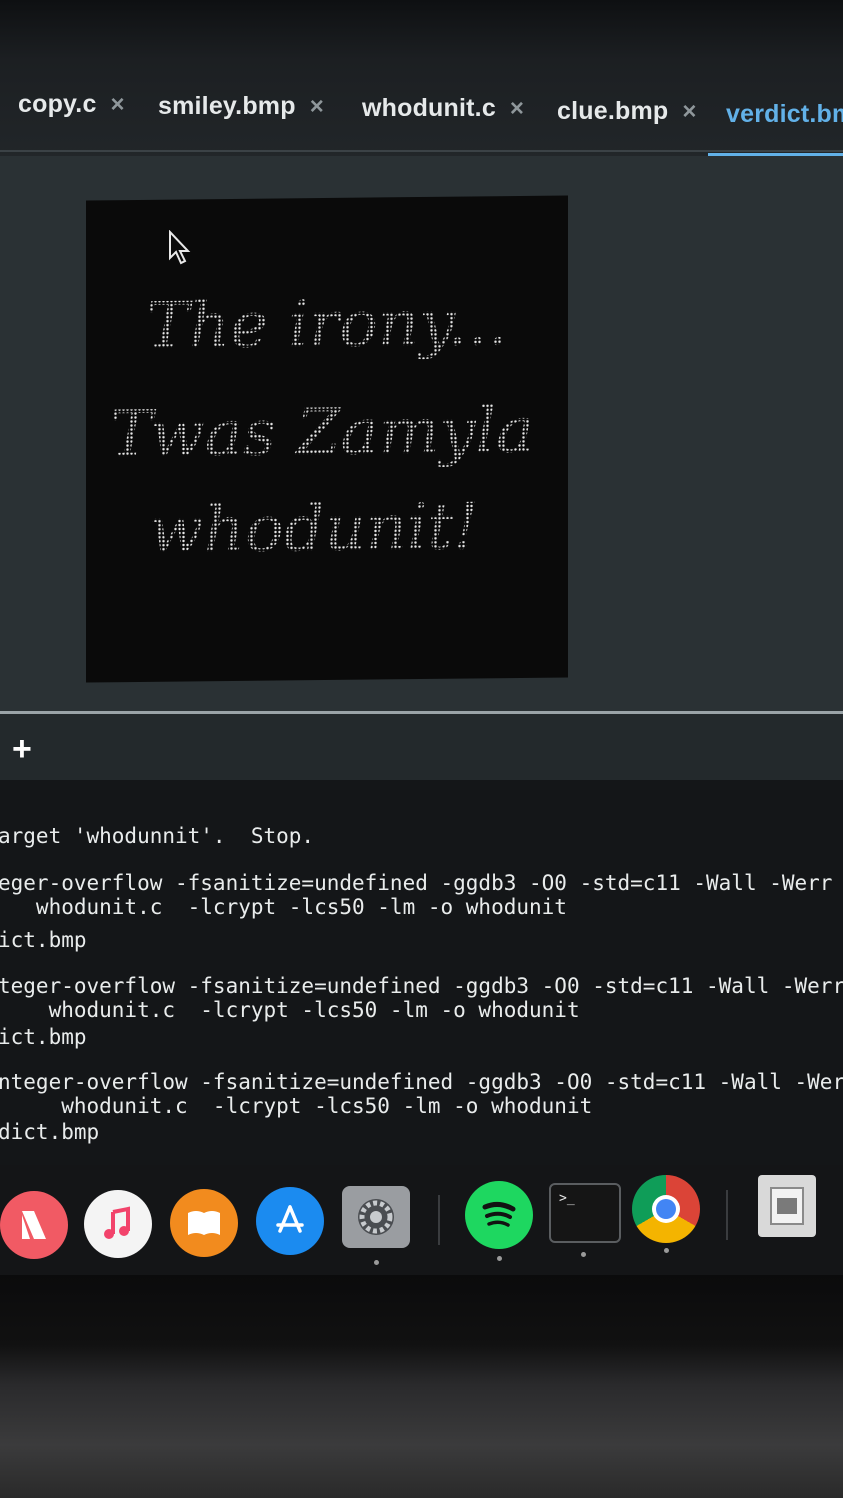 The image size is (843, 1498). I want to click on terminal-prompt-glyph: >_, so click(567, 1198).